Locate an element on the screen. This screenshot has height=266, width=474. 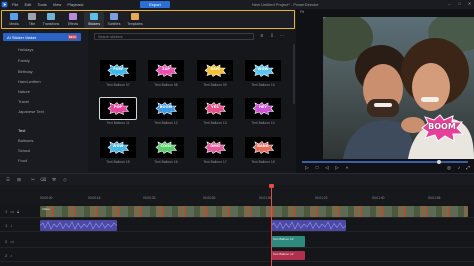
sidebar-item-holidays: Holidays is located at coordinates (25, 49).